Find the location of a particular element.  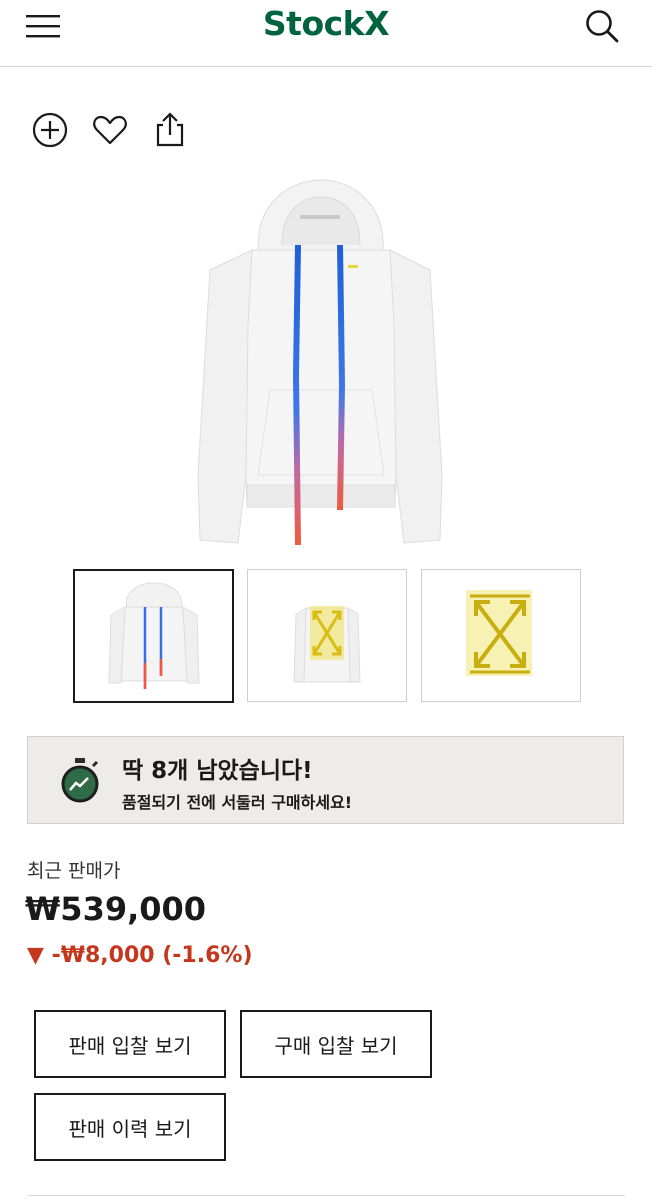

search-icon is located at coordinates (602, 26).